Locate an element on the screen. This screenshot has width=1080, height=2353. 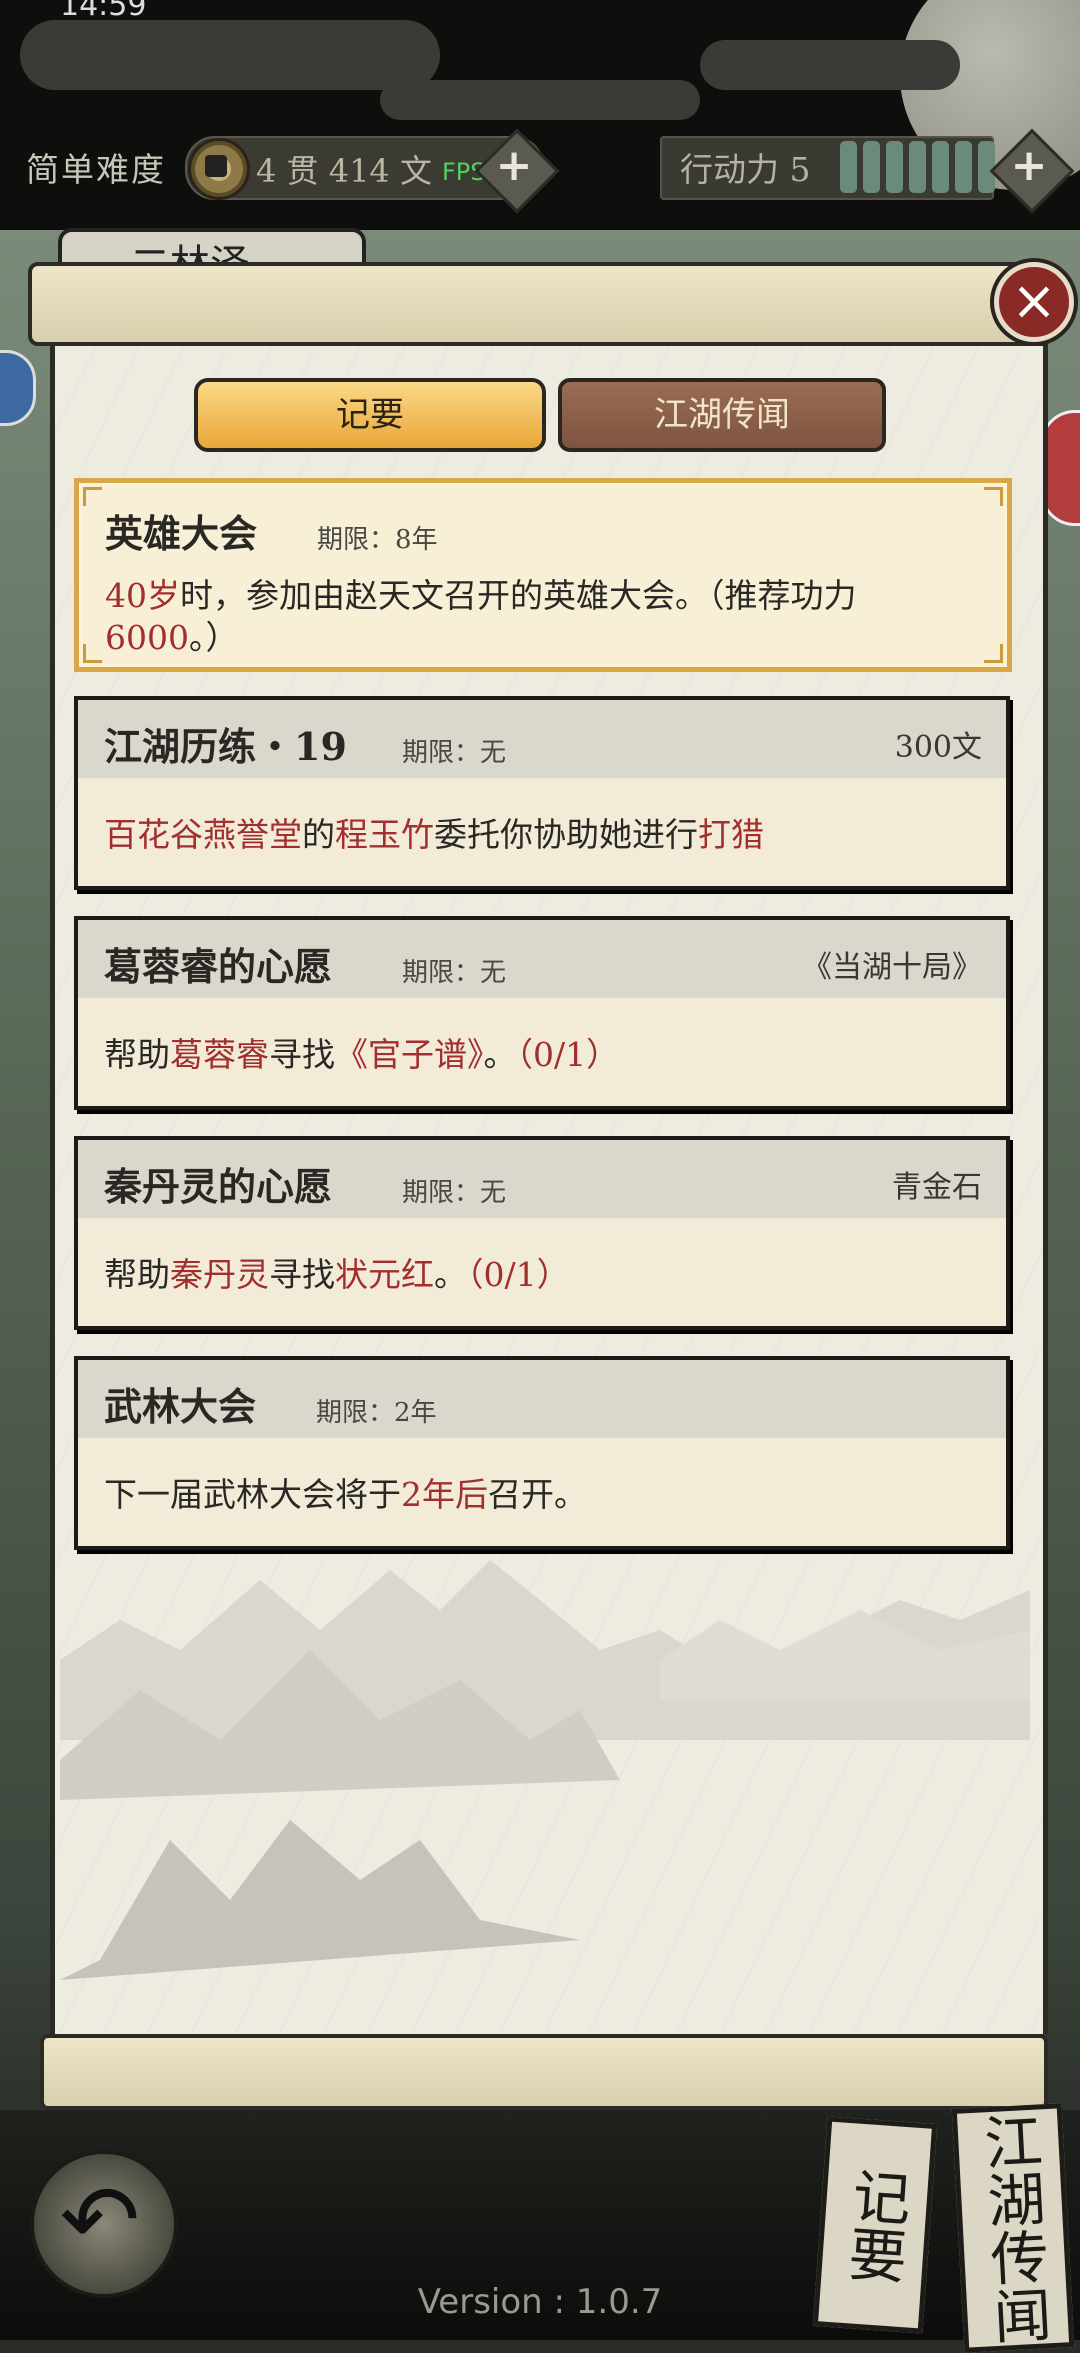
quest-description: 帮助秦丹灵寻找状元红。（0/1） is located at coordinates (337, 1272).